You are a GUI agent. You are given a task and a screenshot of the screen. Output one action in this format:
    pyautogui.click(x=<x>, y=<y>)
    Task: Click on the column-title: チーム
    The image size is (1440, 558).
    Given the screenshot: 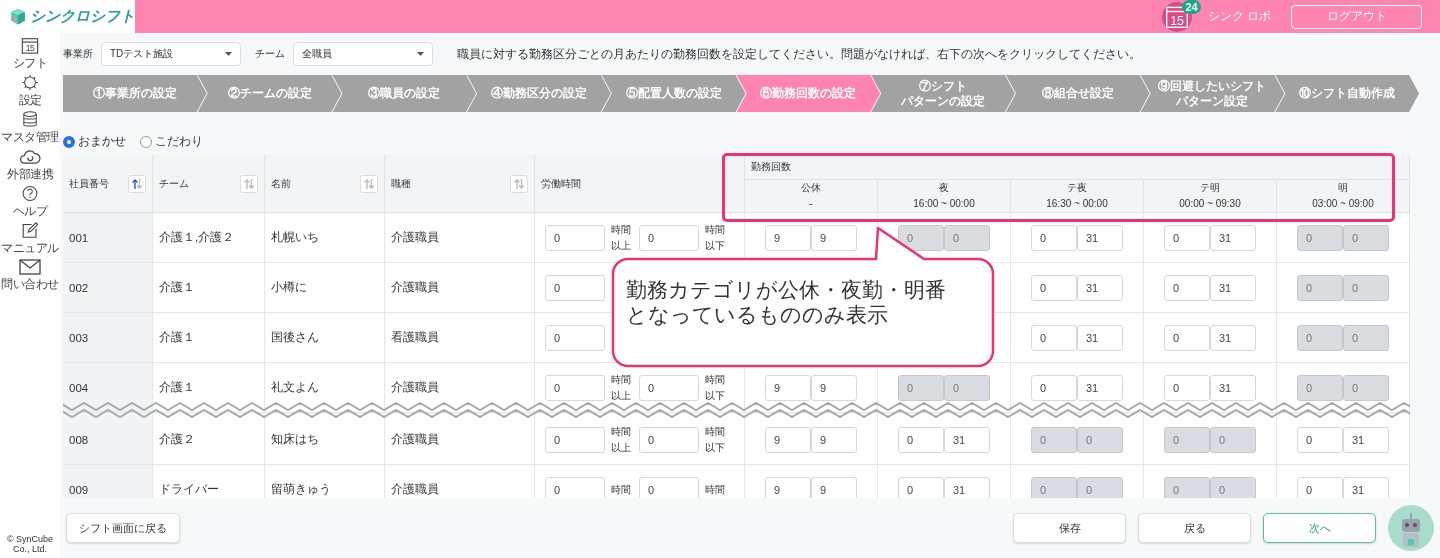 What is the action you would take?
    pyautogui.click(x=174, y=183)
    